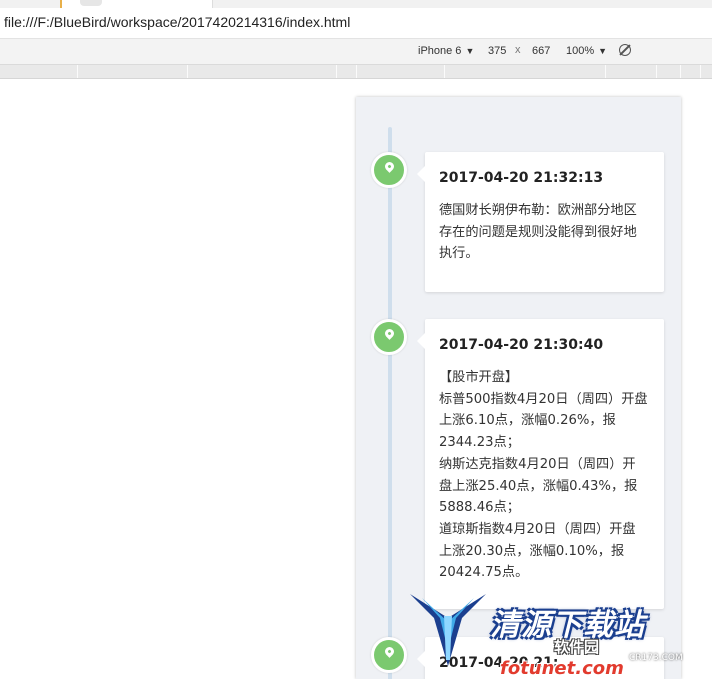 The image size is (712, 679). I want to click on device-select: iPhone 6 ▼, so click(446, 51).